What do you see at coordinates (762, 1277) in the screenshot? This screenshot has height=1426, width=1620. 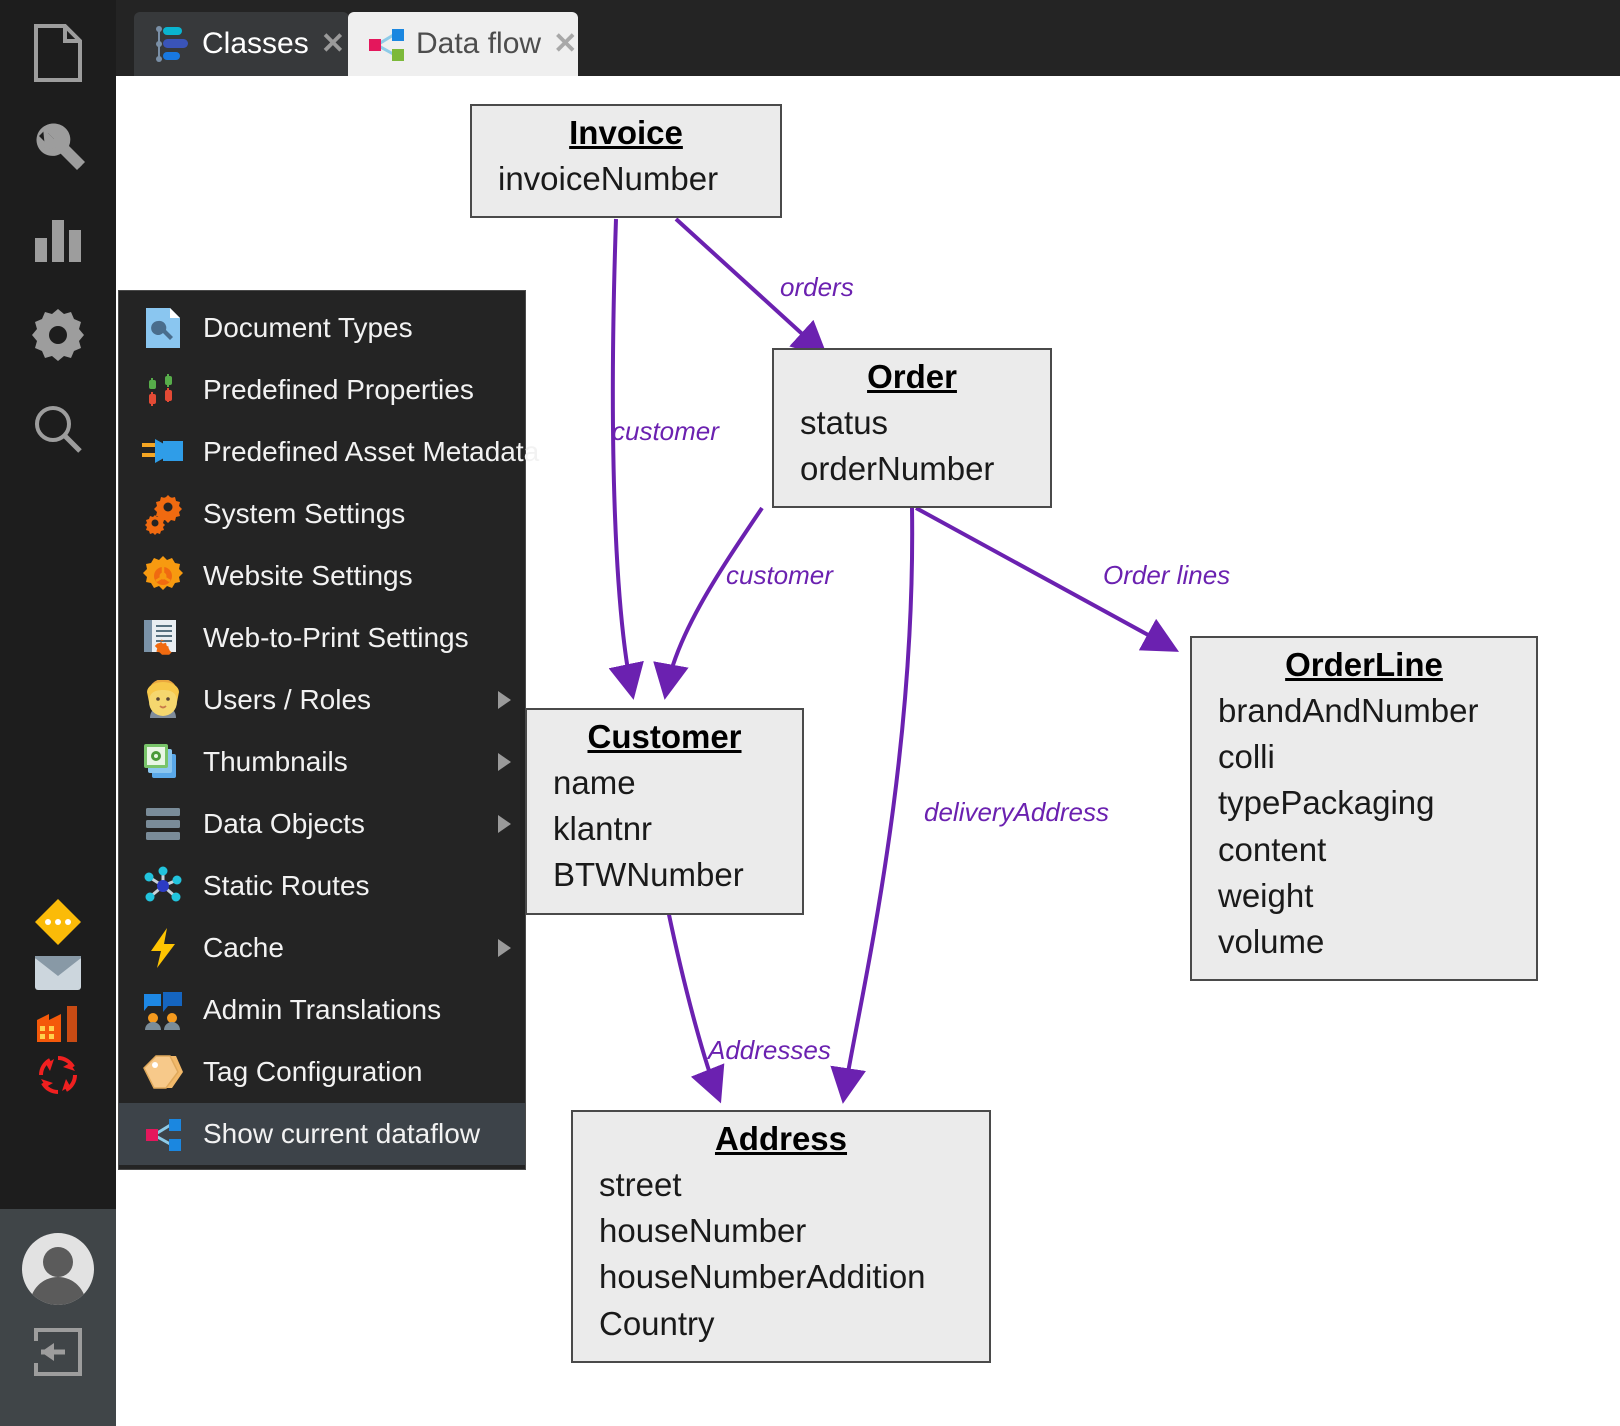 I see `node-attribute: houseNumberAddition` at bounding box center [762, 1277].